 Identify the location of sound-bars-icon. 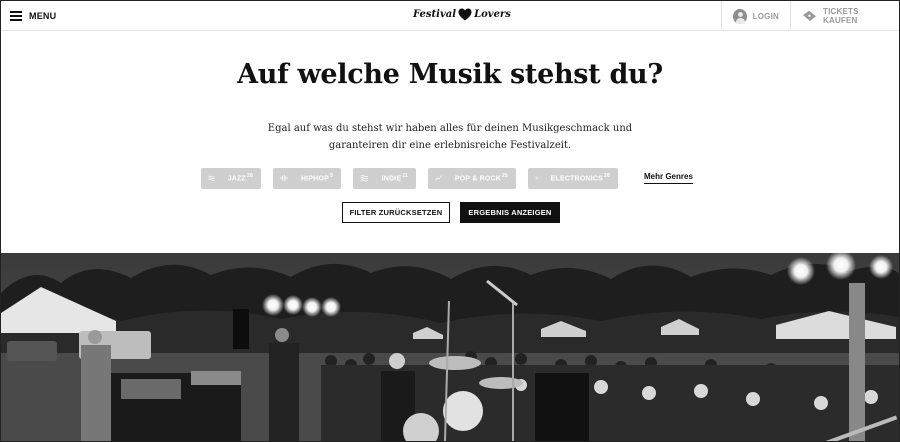
(284, 178).